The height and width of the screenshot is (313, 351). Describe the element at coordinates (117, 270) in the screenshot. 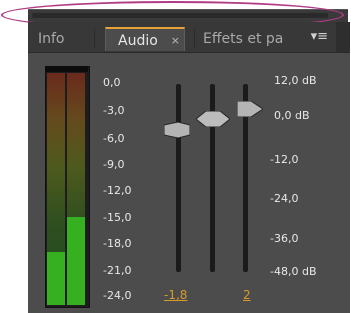

I see `meter-scale-label: -21,0` at that location.